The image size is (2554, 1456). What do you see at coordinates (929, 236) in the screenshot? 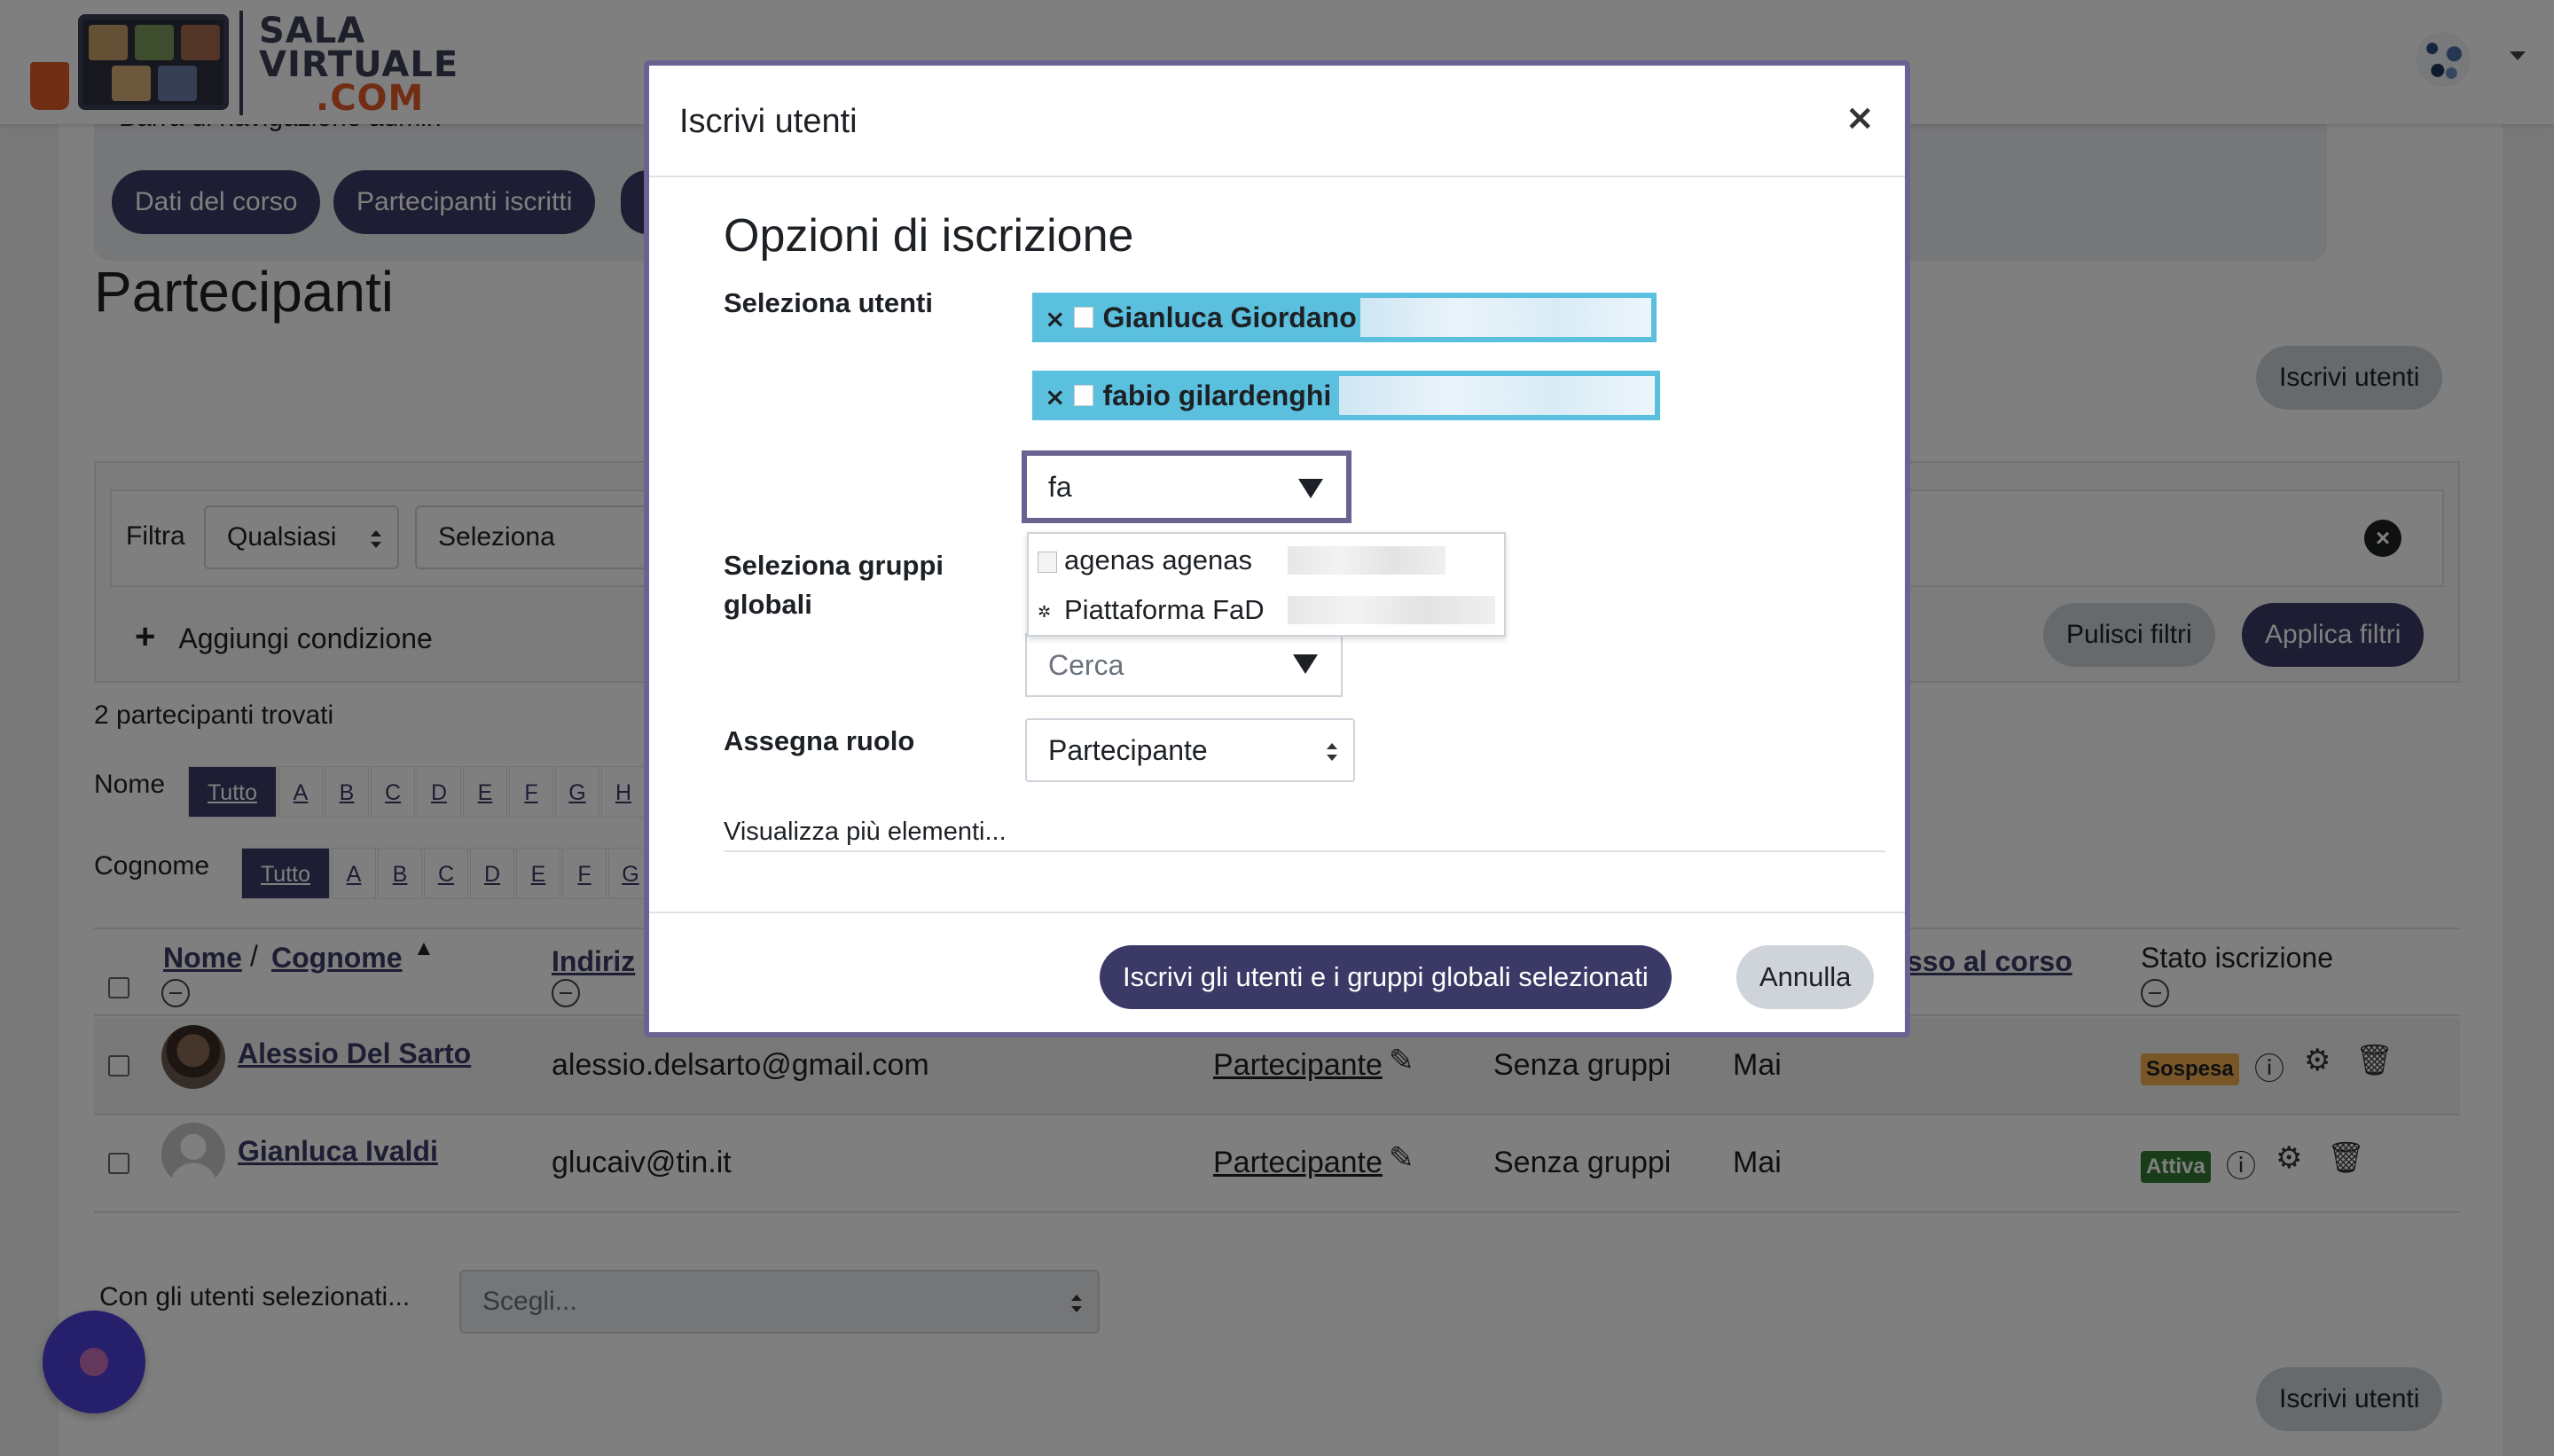
I see `section-title: Opzioni di iscrizione` at bounding box center [929, 236].